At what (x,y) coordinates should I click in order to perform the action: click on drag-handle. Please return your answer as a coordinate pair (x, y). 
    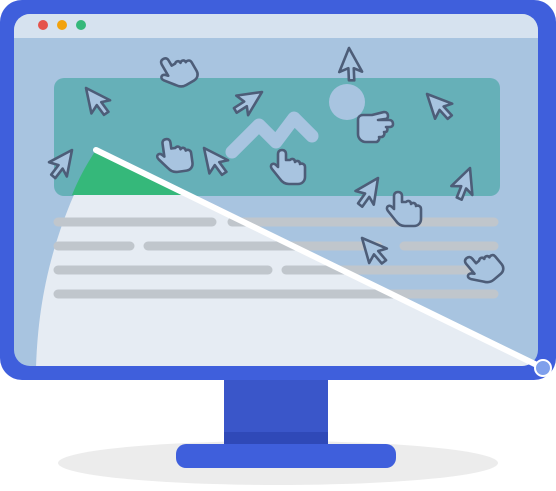
    Looking at the image, I should click on (543, 368).